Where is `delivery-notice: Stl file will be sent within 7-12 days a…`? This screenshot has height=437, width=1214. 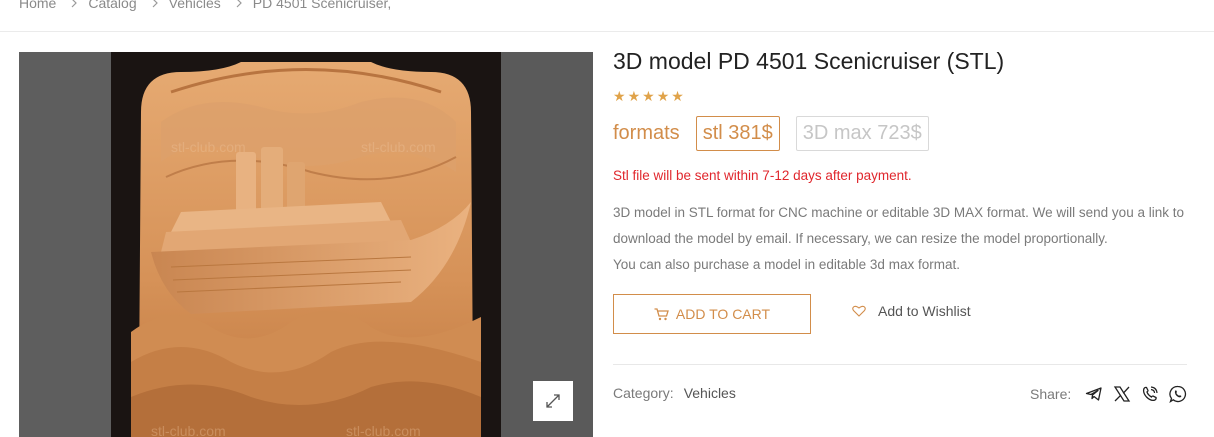 delivery-notice: Stl file will be sent within 7-12 days a… is located at coordinates (762, 175).